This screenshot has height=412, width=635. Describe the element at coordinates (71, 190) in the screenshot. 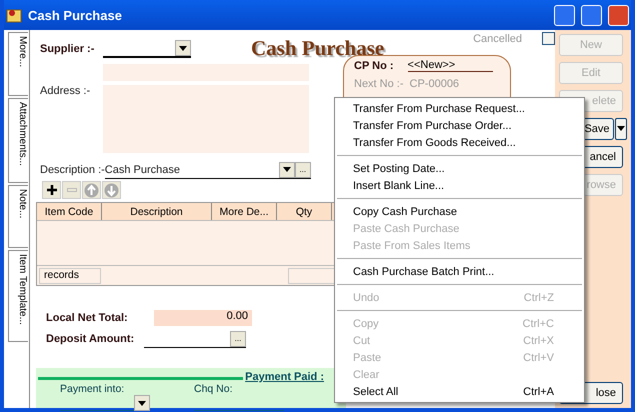

I see `minus-icon` at that location.